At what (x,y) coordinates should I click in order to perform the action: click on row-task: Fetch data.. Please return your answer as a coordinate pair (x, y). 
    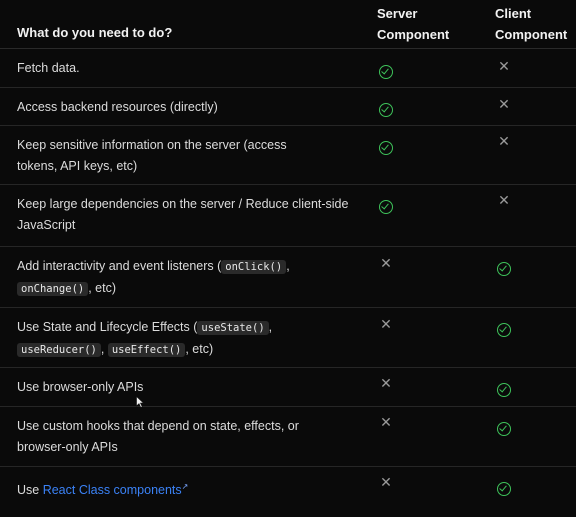
    Looking at the image, I should click on (48, 68).